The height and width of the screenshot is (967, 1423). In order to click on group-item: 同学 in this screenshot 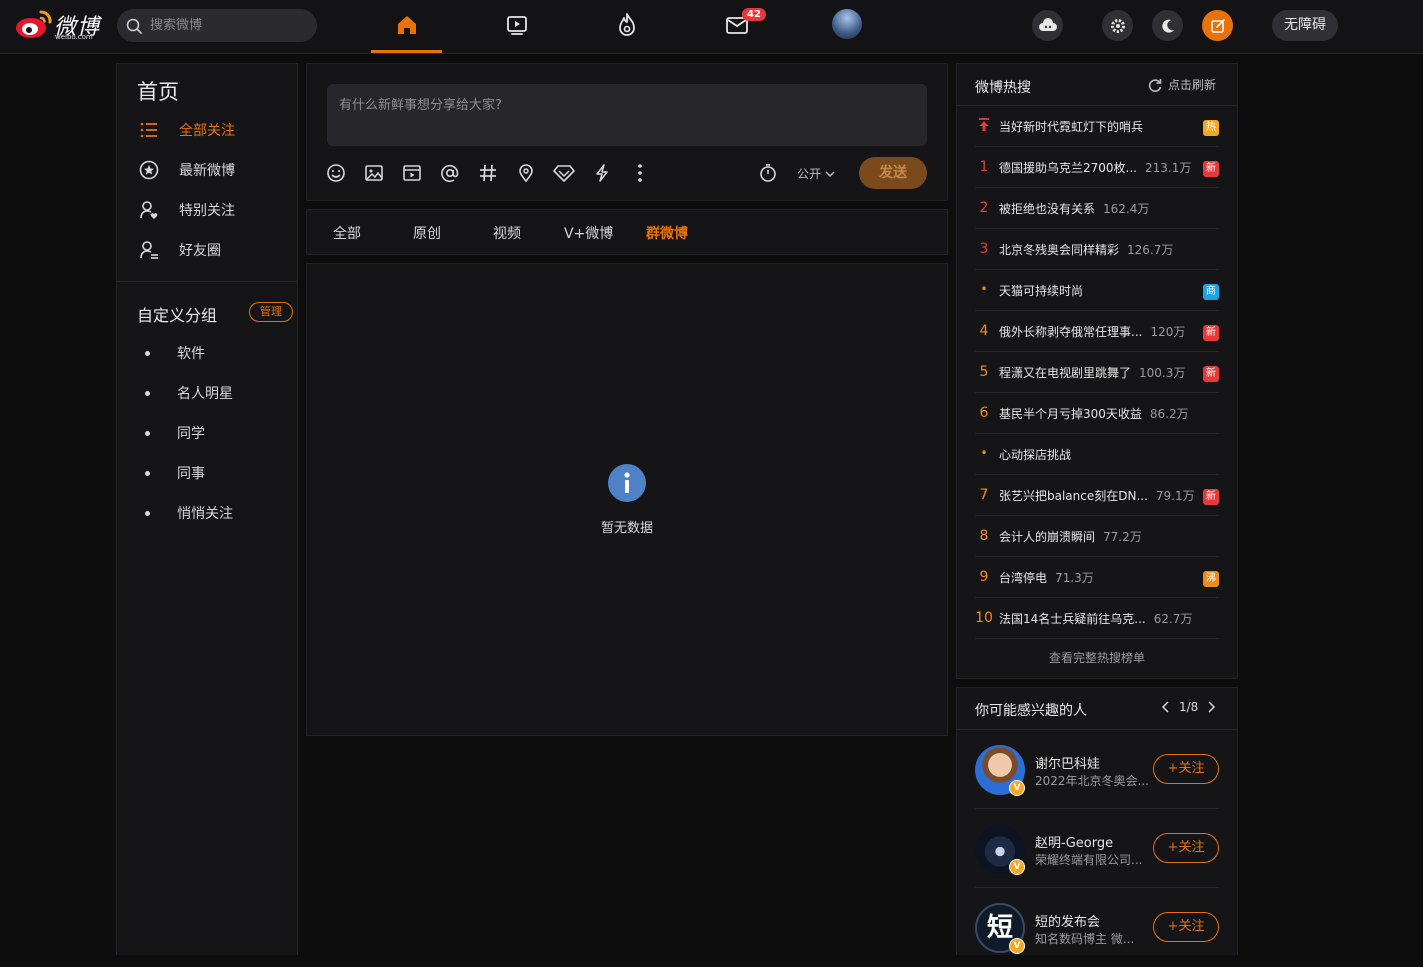, I will do `click(215, 433)`.